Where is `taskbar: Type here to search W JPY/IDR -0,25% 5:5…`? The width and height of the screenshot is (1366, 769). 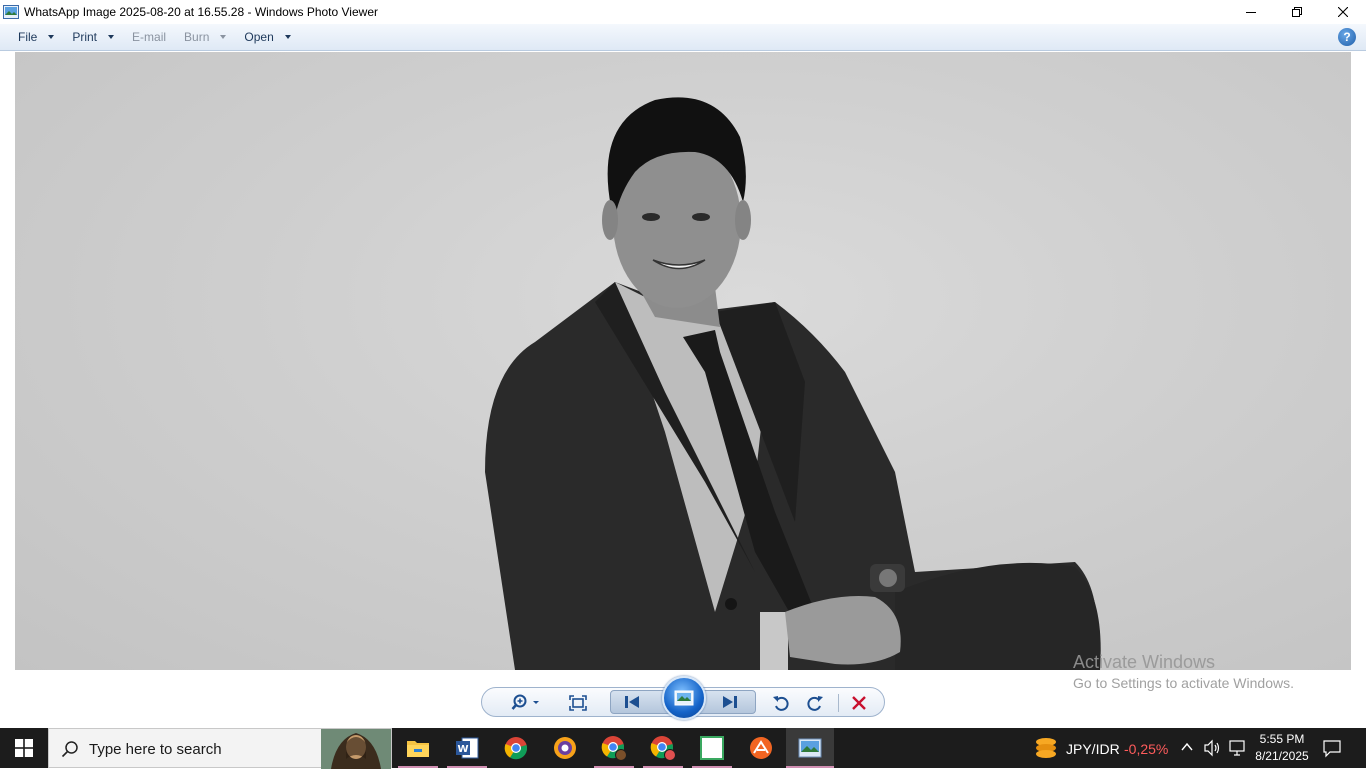 taskbar: Type here to search W JPY/IDR -0,25% 5:5… is located at coordinates (683, 748).